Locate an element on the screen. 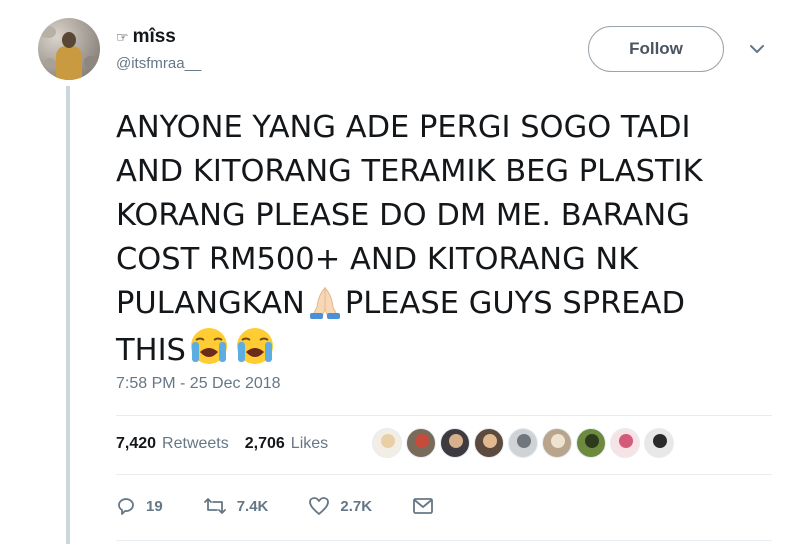 Image resolution: width=800 pixels, height=544 pixels. follow-button: Follow is located at coordinates (656, 49).